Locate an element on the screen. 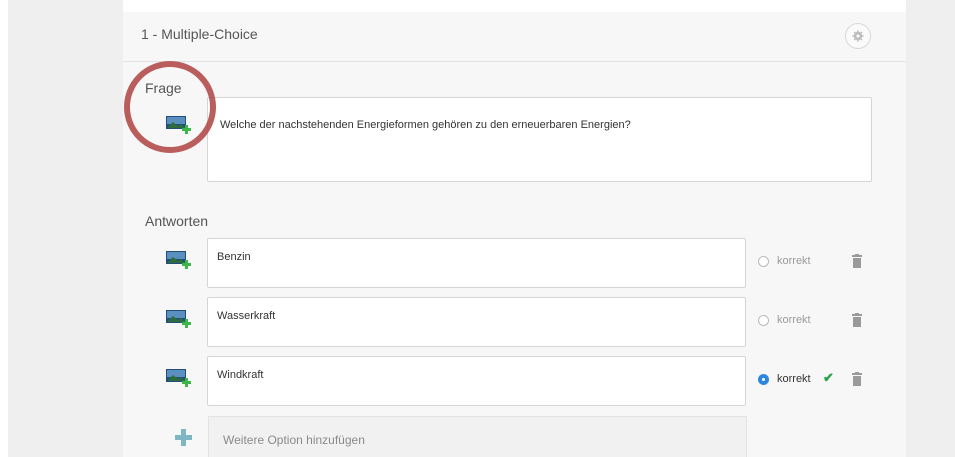 The width and height of the screenshot is (955, 457). gear-icon is located at coordinates (858, 36).